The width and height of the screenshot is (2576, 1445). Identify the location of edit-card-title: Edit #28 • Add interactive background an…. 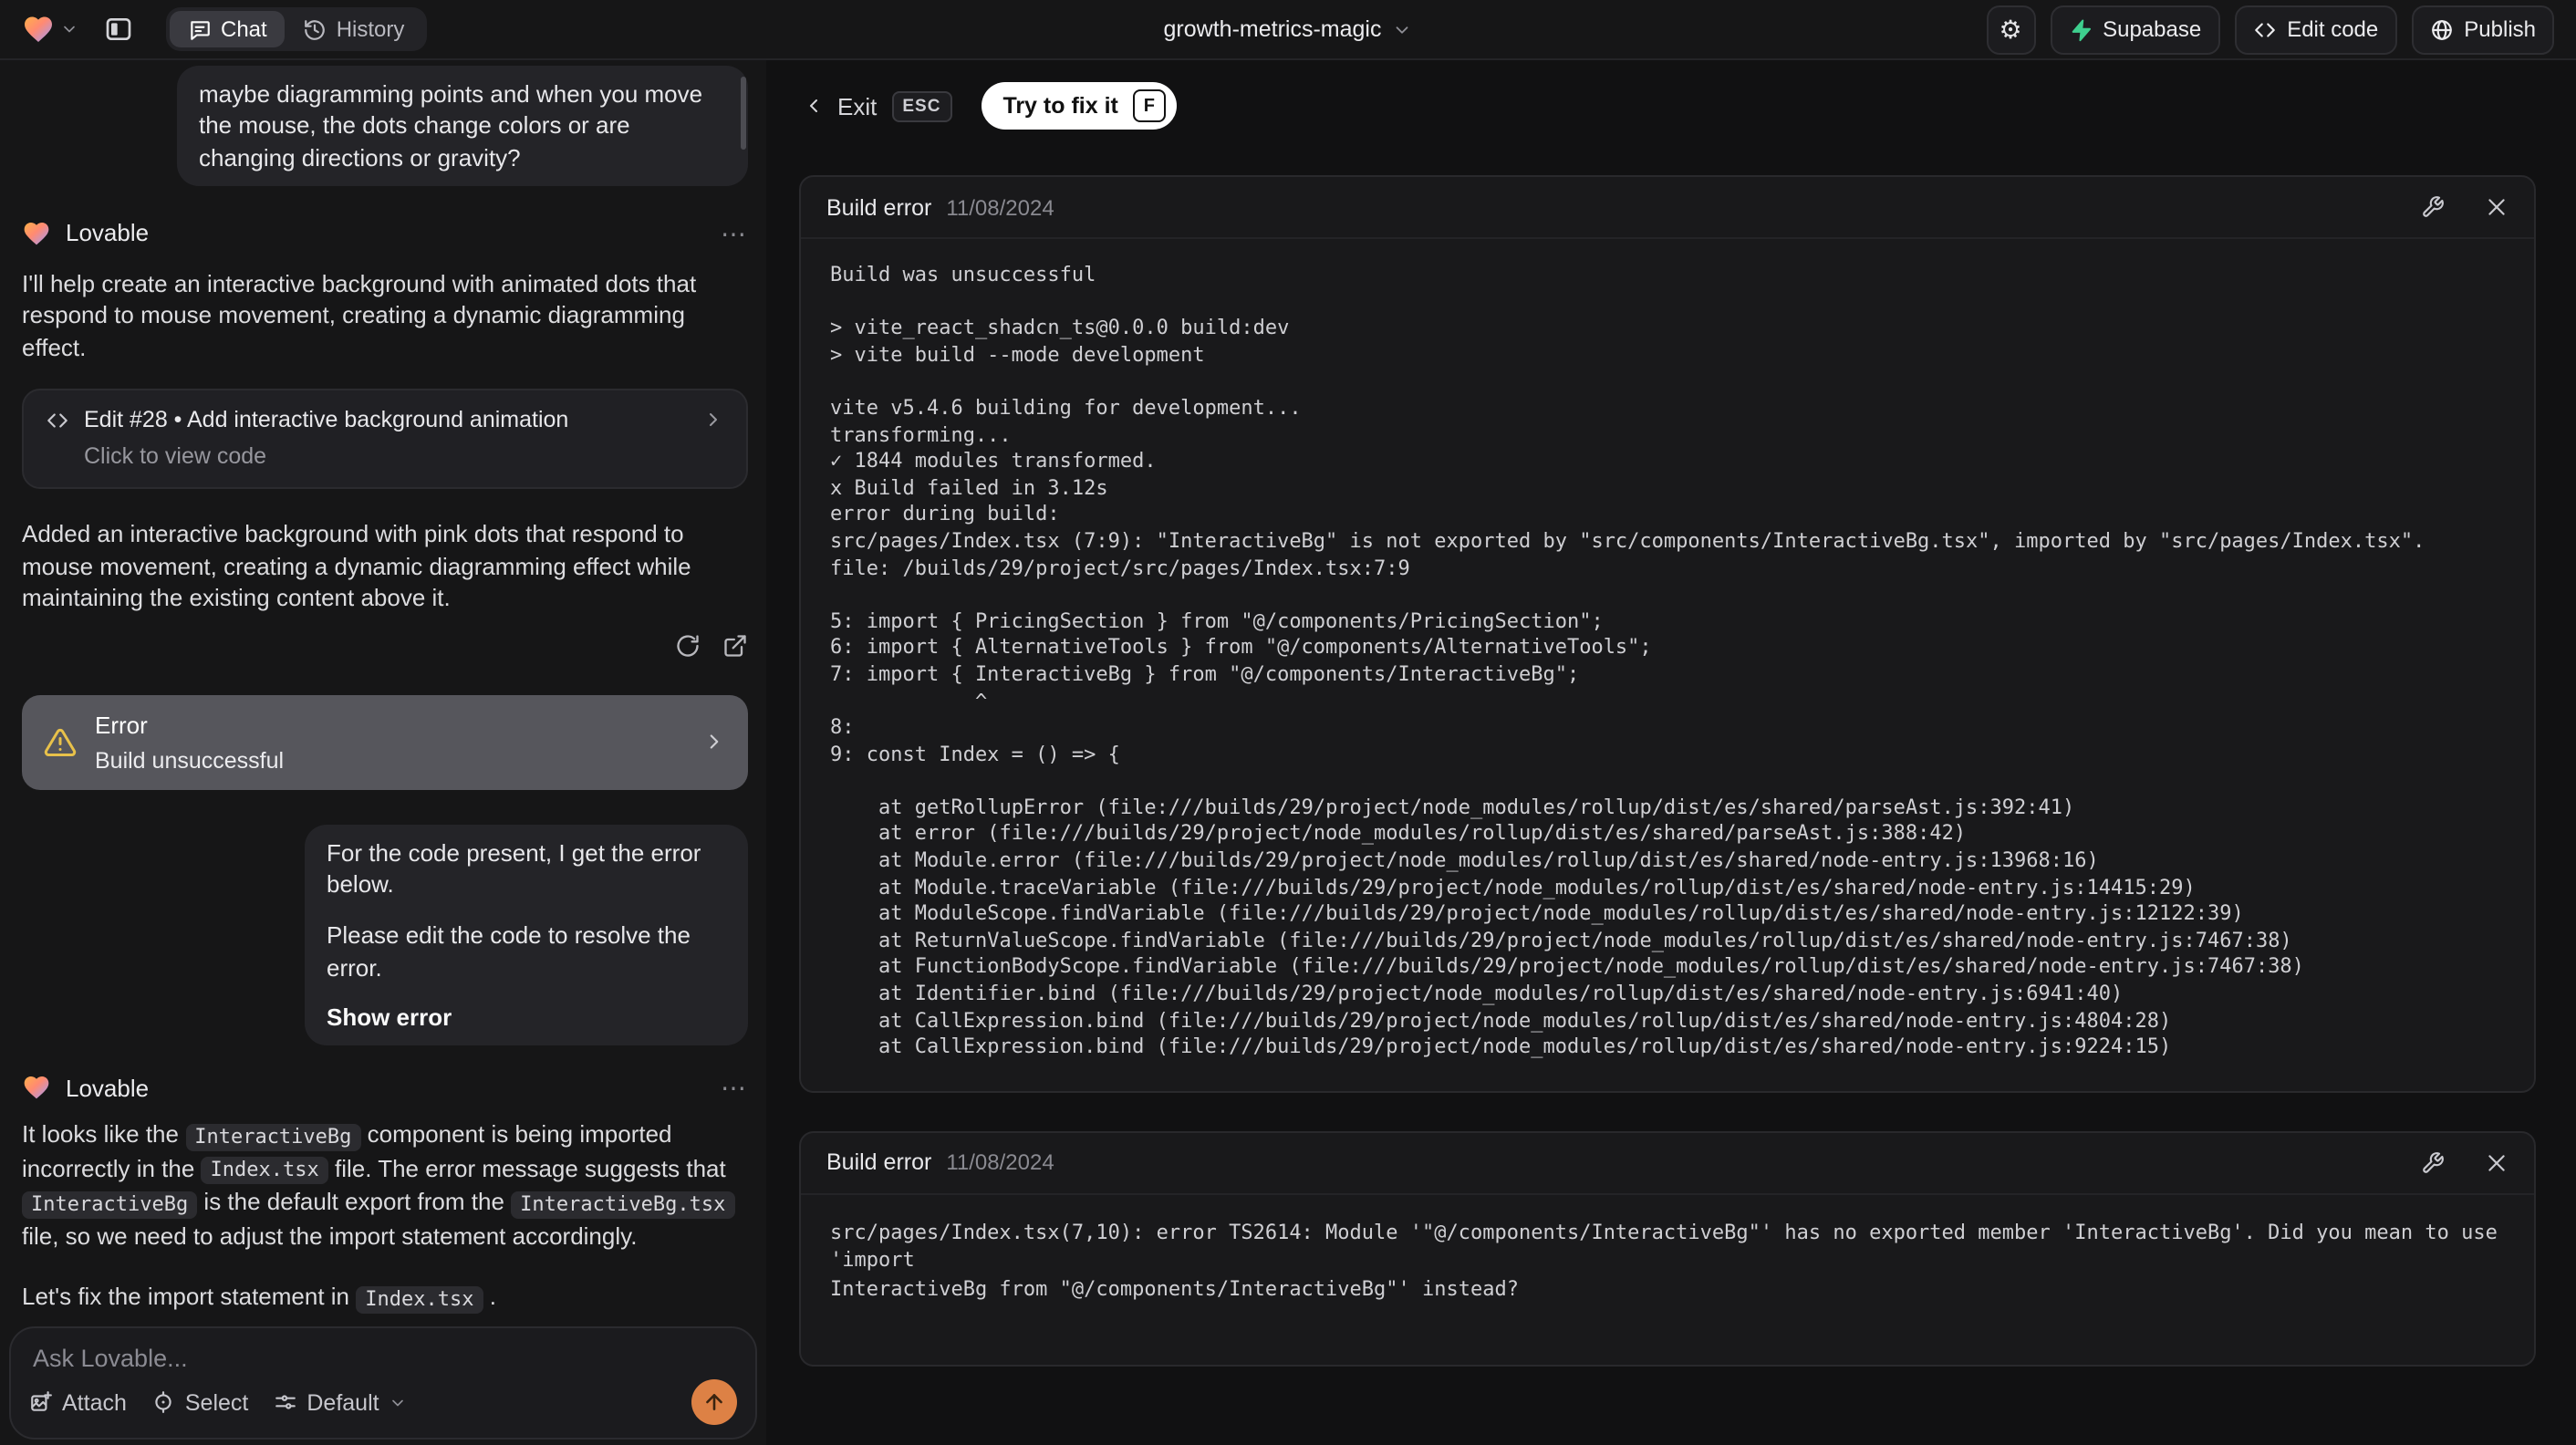
(326, 420).